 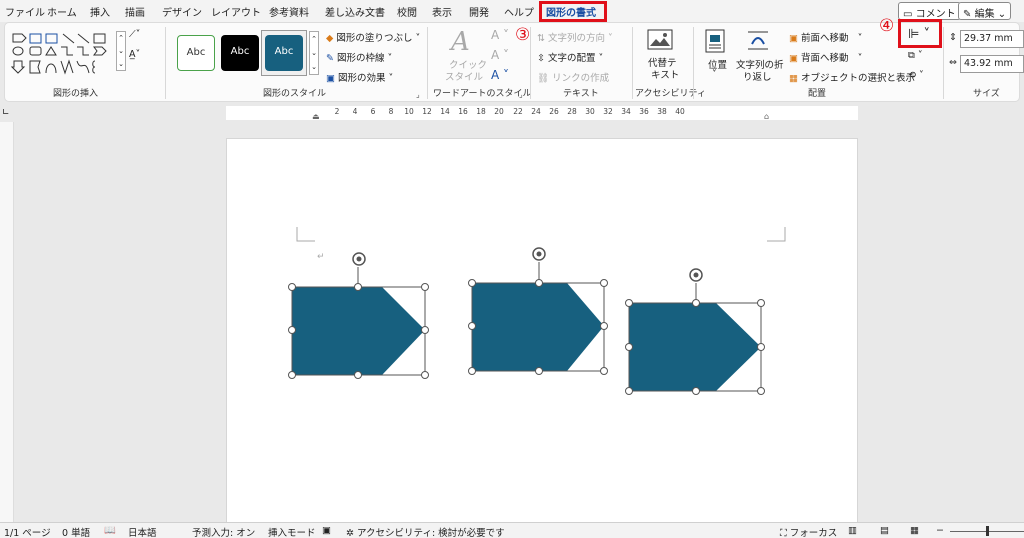 What do you see at coordinates (671, 94) in the screenshot?
I see `group-label-accessibility: アクセシビリティ` at bounding box center [671, 94].